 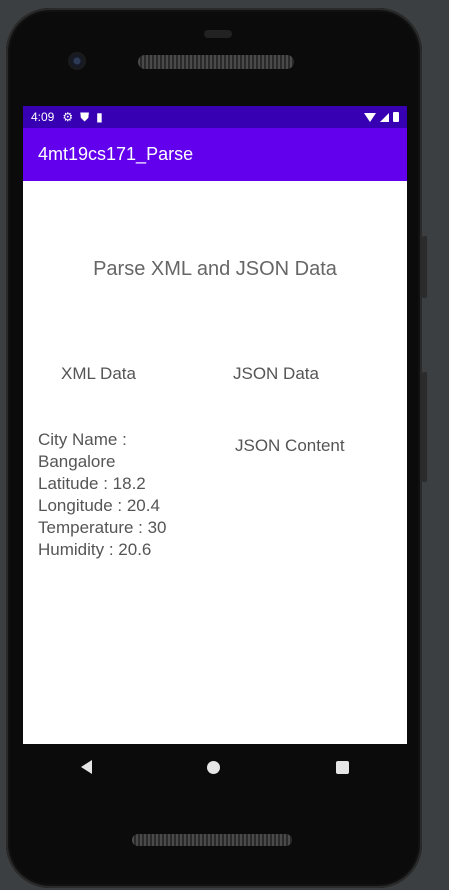 What do you see at coordinates (216, 62) in the screenshot?
I see `earpiece-grille` at bounding box center [216, 62].